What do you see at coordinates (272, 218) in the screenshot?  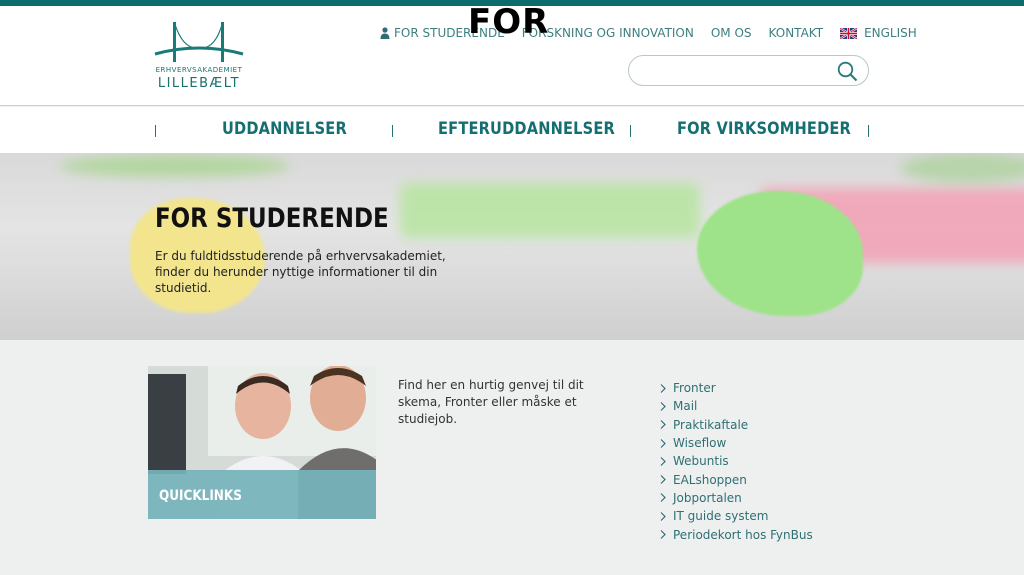 I see `page-title: FOR STUDERENDE` at bounding box center [272, 218].